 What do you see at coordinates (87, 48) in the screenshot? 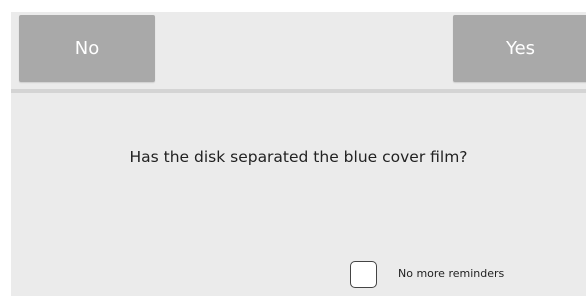
I see `no-button: No` at bounding box center [87, 48].